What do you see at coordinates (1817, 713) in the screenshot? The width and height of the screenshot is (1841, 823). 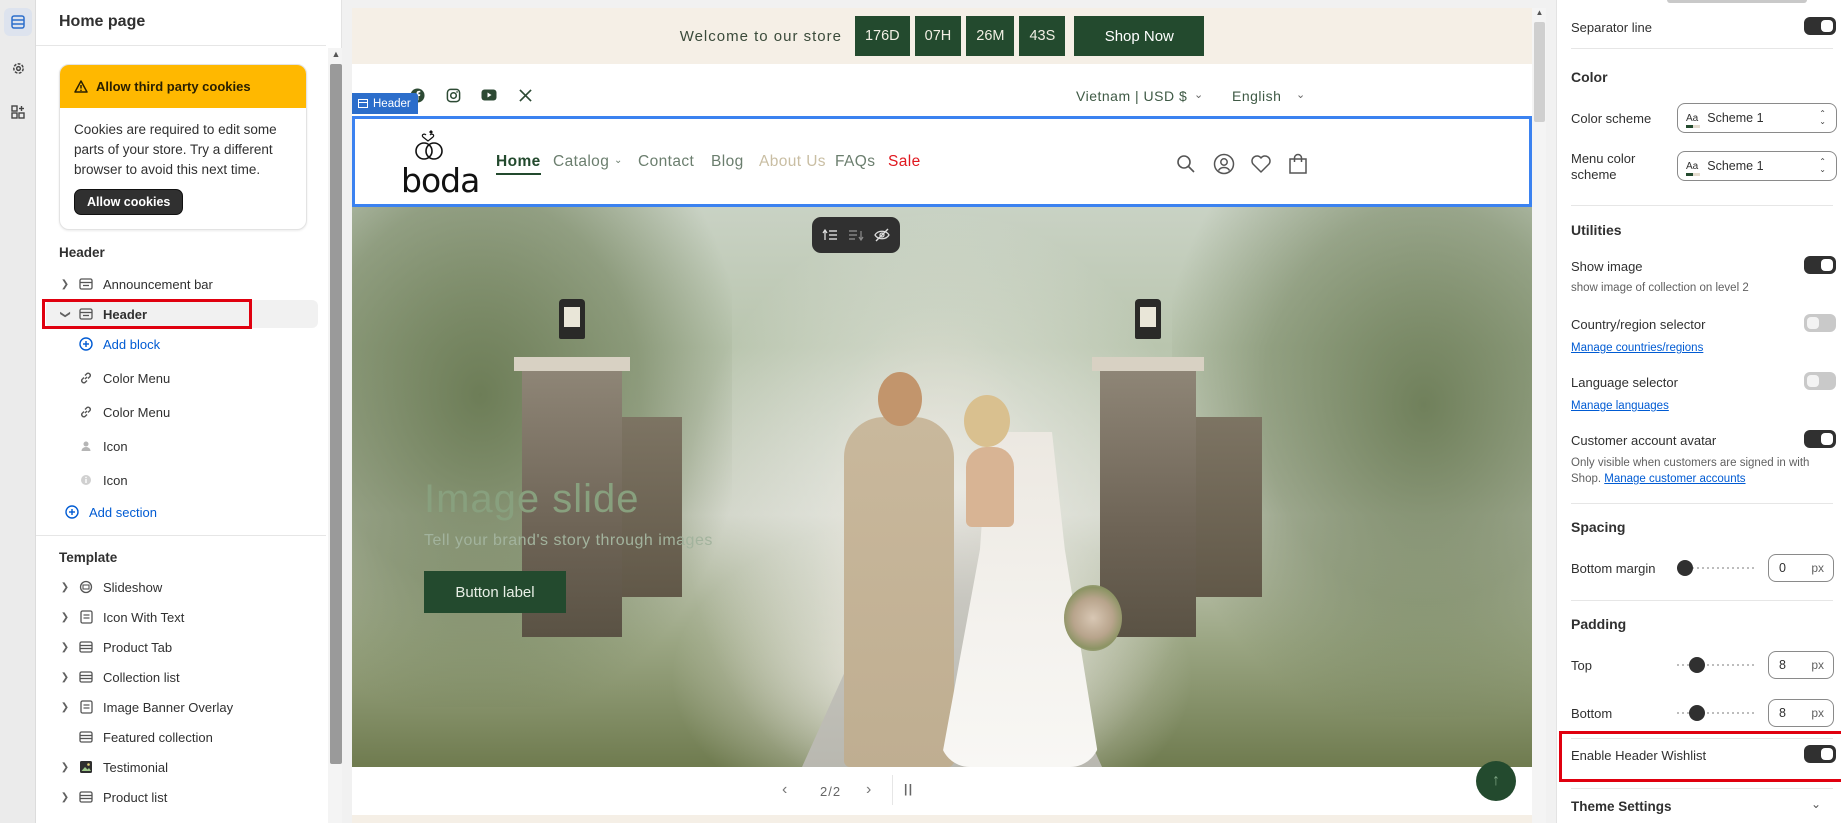 I see `unit-label: px` at bounding box center [1817, 713].